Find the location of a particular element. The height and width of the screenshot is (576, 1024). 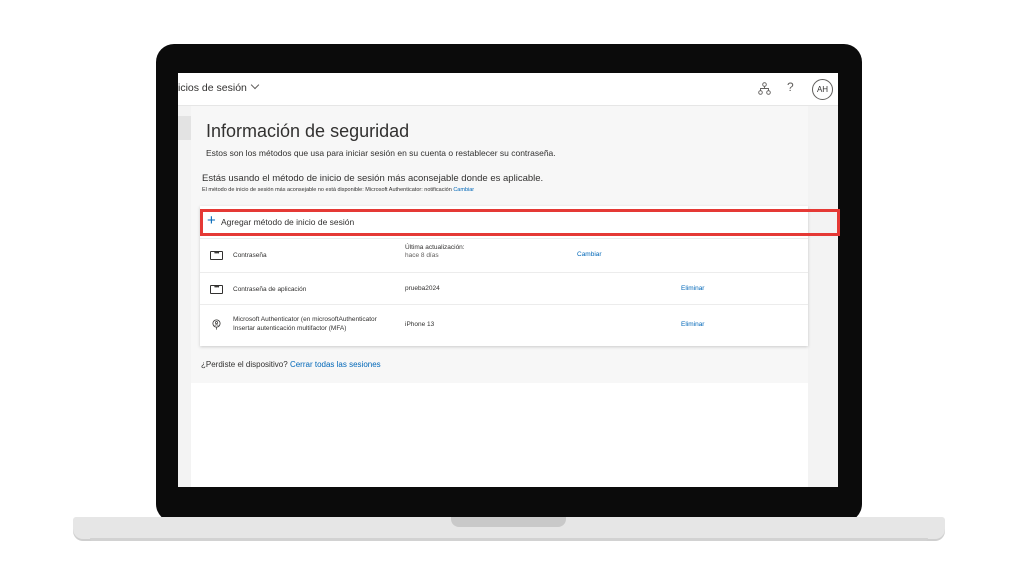

method-detail: Última actualización: hace 8 días is located at coordinates (435, 252).